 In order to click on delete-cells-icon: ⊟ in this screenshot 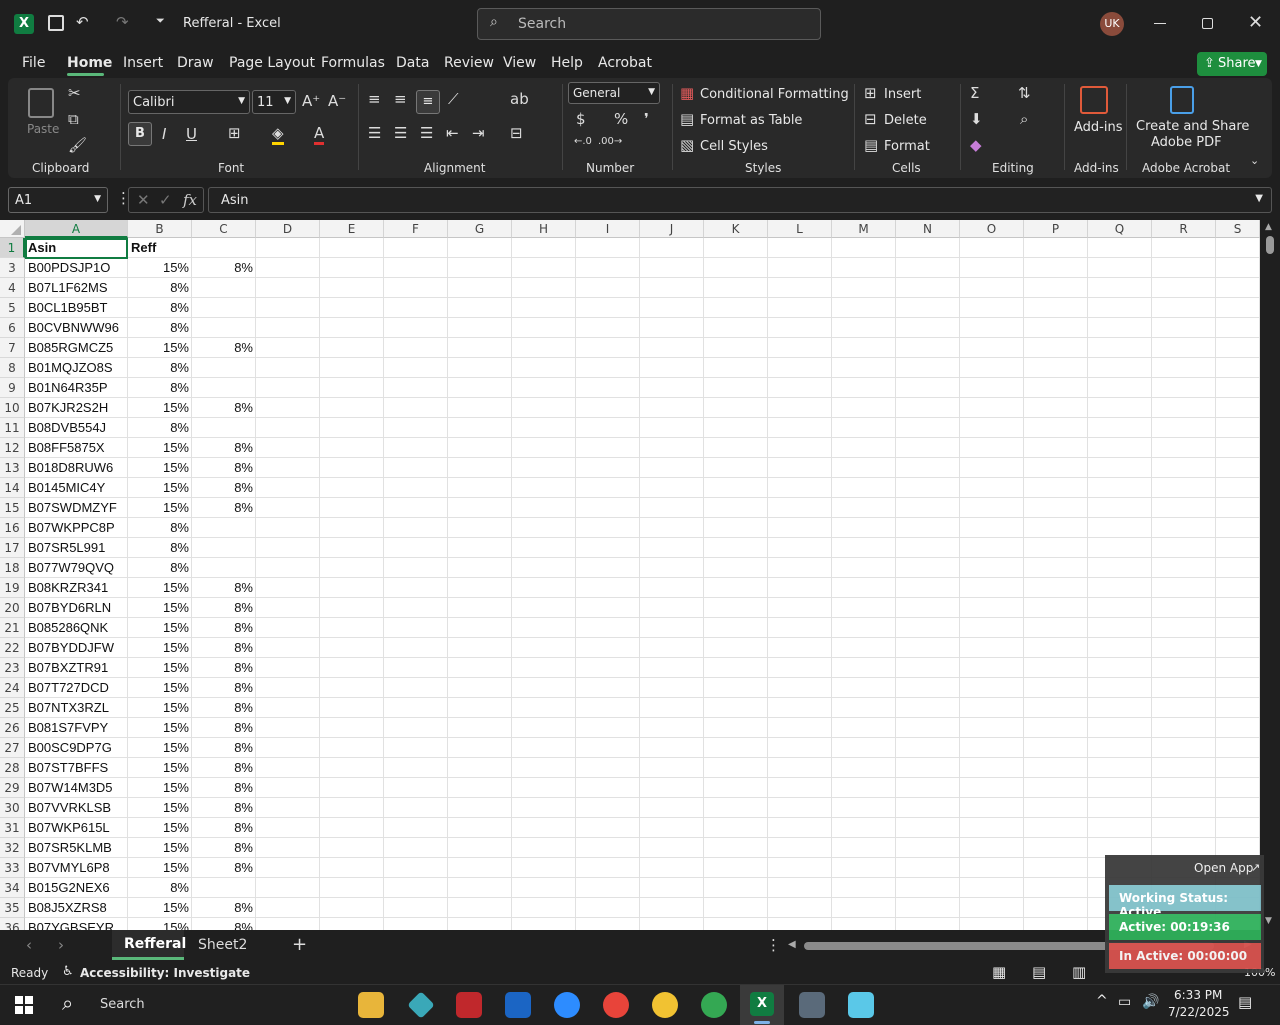, I will do `click(870, 119)`.